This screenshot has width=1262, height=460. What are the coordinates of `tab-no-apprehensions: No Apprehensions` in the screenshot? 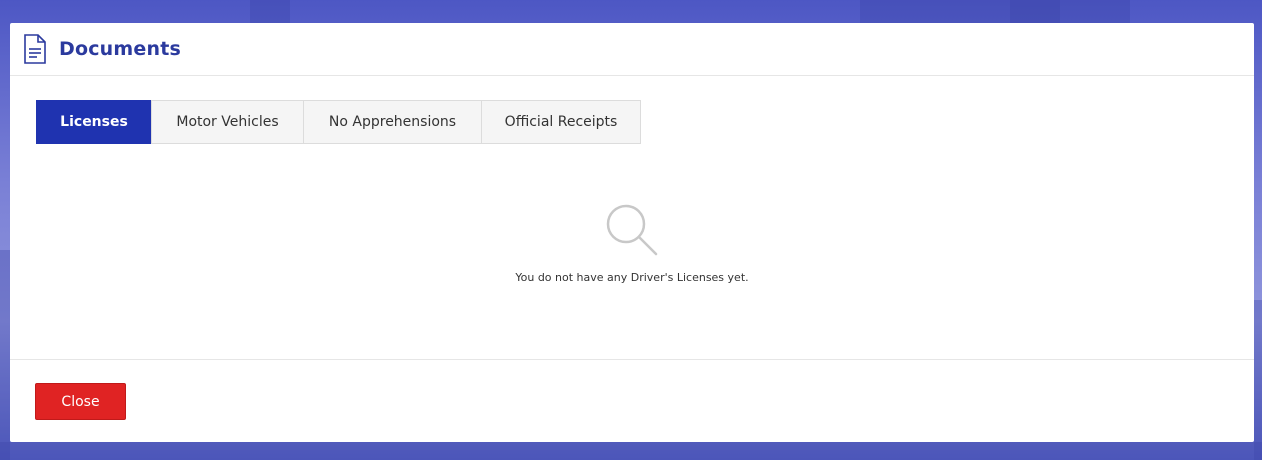 It's located at (392, 122).